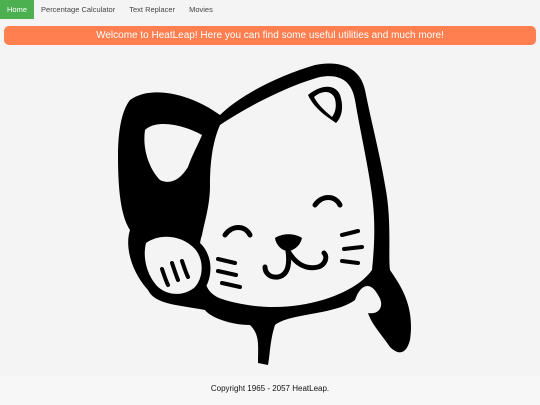 The image size is (540, 405). Describe the element at coordinates (201, 9) in the screenshot. I see `nav-item-movies: Movies` at that location.